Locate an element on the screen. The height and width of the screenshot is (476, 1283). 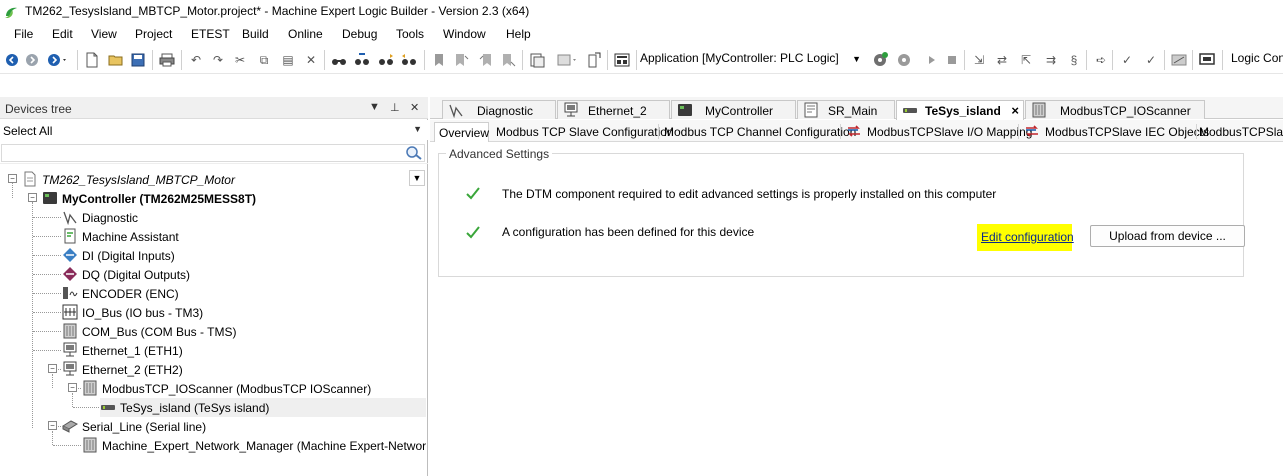
print-icon is located at coordinates (167, 60).